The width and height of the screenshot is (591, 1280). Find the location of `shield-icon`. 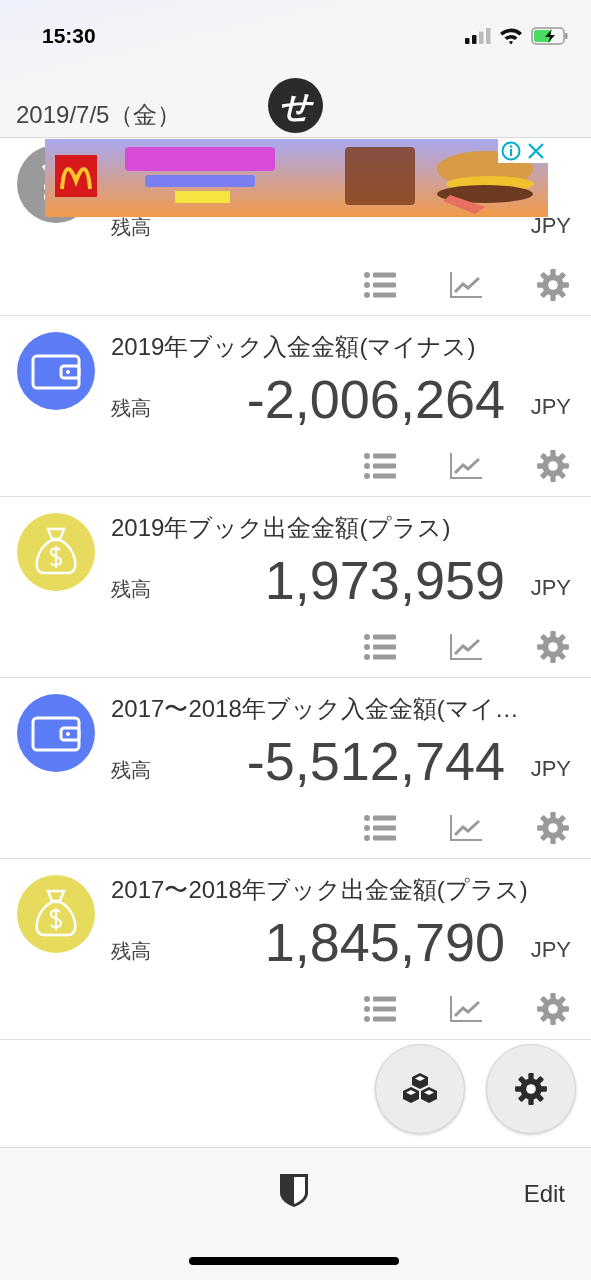

shield-icon is located at coordinates (294, 1190).